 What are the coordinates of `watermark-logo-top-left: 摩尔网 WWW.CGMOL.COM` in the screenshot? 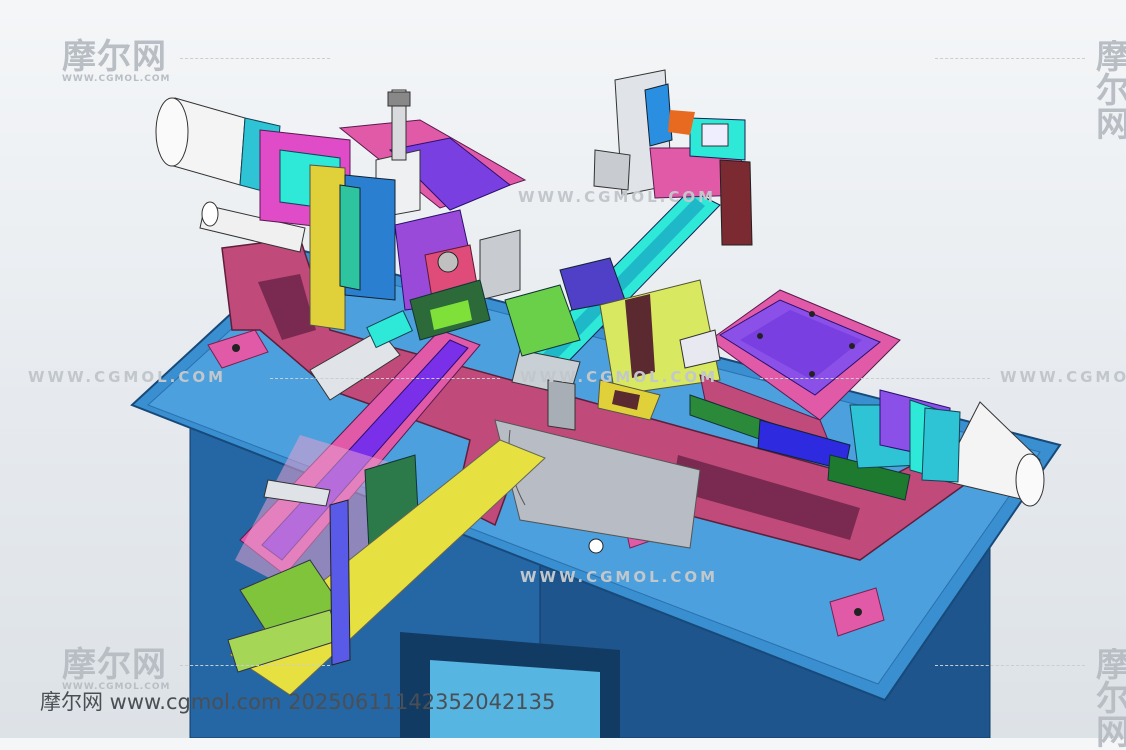 It's located at (116, 62).